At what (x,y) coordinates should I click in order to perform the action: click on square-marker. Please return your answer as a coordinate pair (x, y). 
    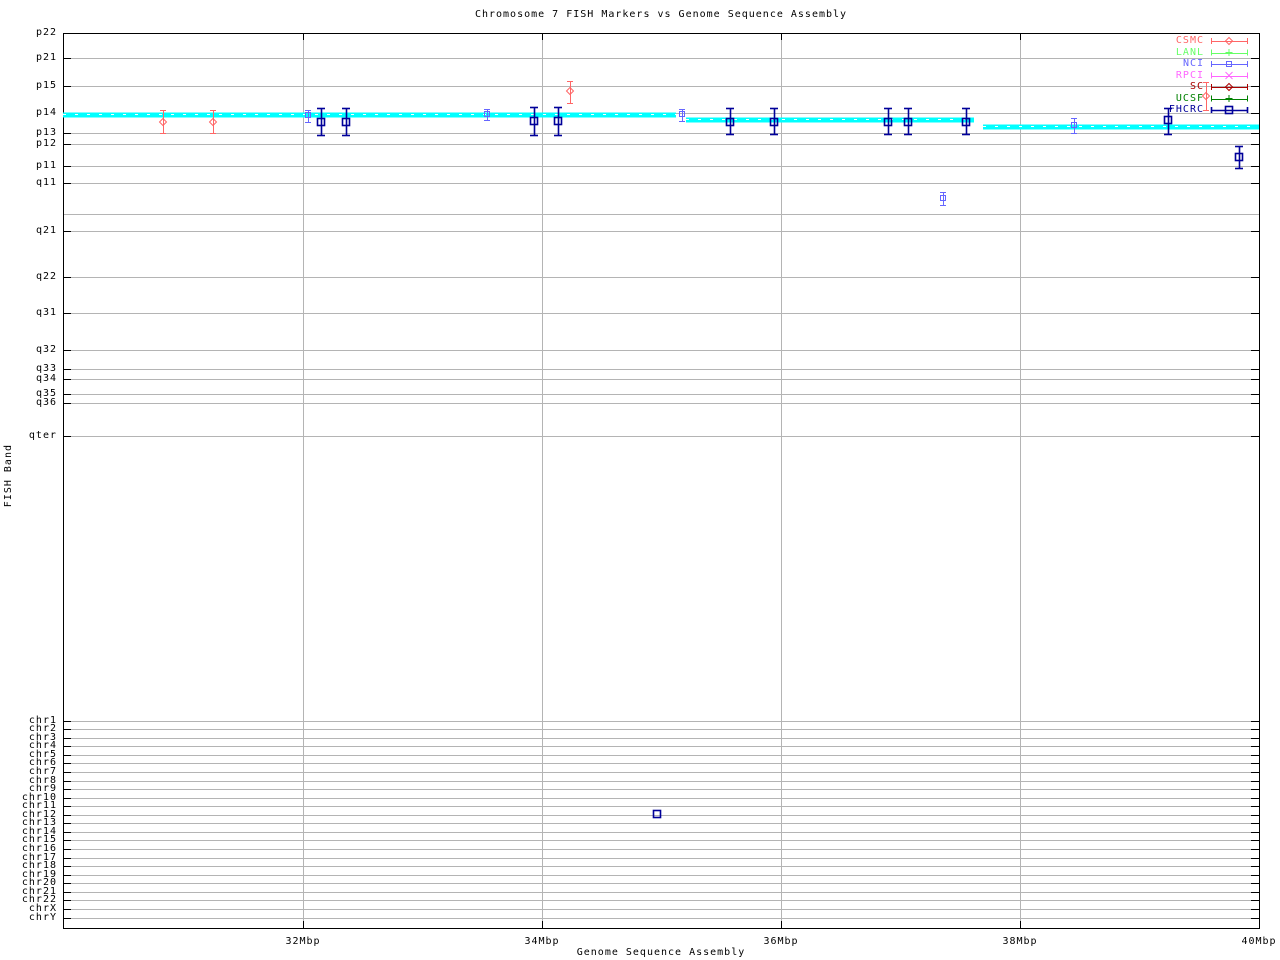
    Looking at the image, I should click on (657, 814).